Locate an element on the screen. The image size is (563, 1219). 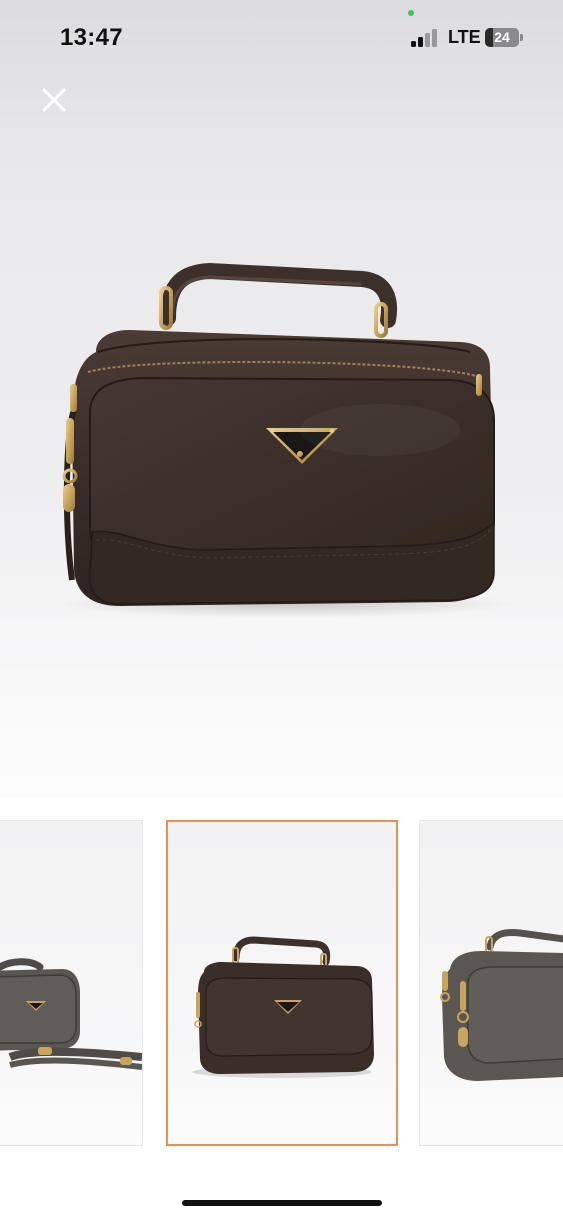
thumbnail-1-image is located at coordinates (71, 1014).